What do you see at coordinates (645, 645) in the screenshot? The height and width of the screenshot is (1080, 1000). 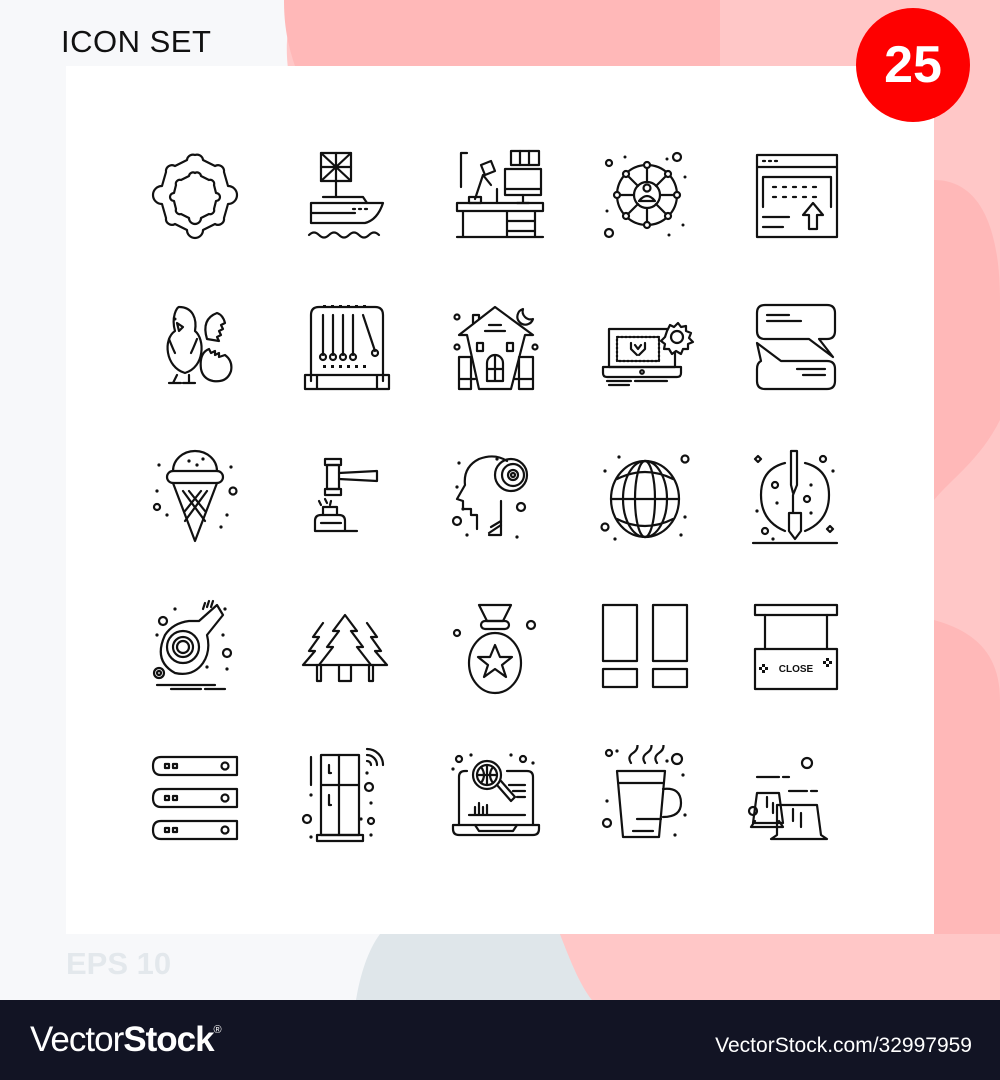 I see `layout-grid-icon` at bounding box center [645, 645].